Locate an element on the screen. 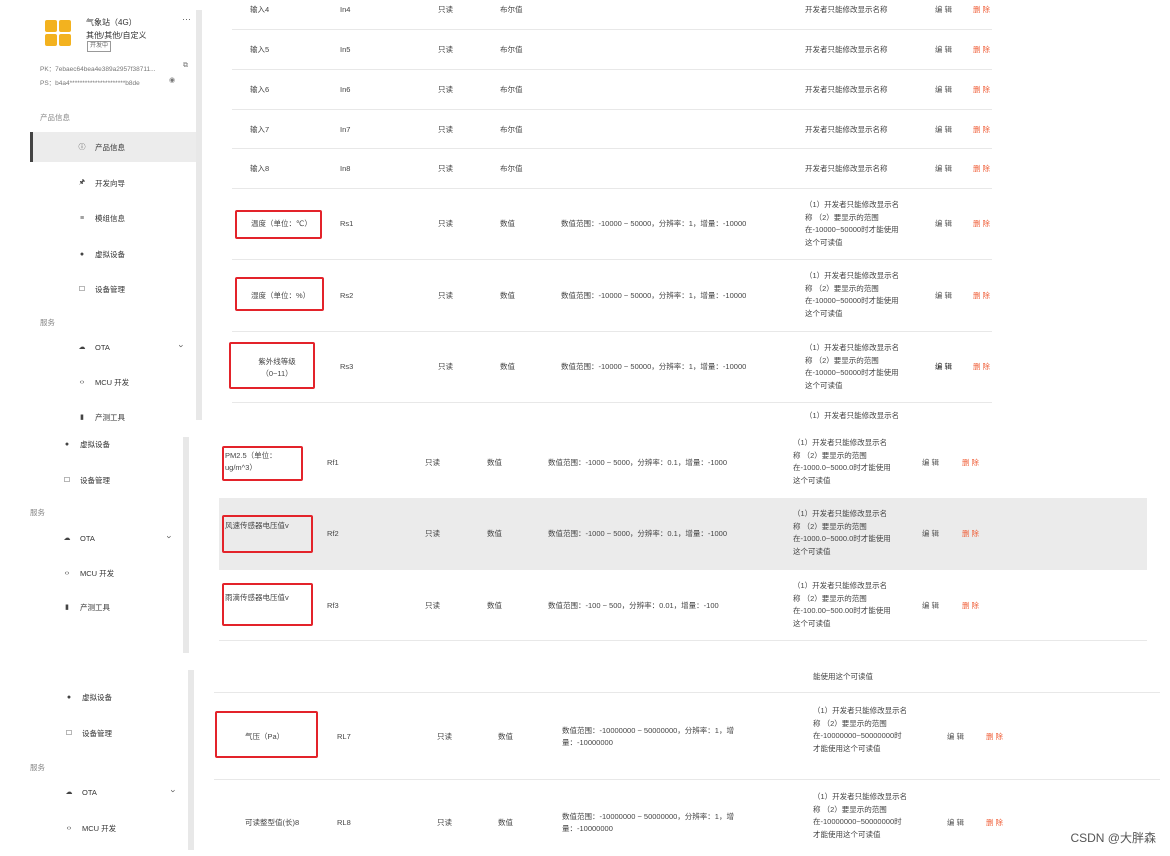  cell-name: 输入5 is located at coordinates (260, 49).